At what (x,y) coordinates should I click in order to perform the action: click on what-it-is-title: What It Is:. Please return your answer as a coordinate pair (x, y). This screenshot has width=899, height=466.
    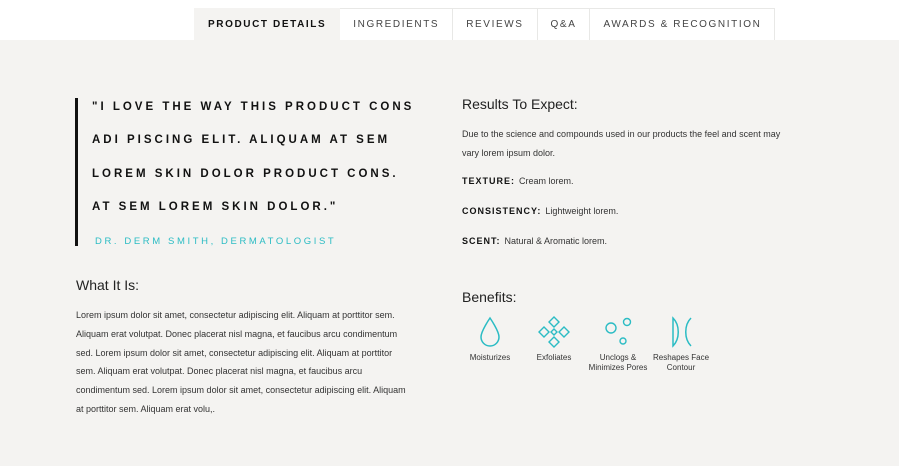
    Looking at the image, I should click on (108, 285).